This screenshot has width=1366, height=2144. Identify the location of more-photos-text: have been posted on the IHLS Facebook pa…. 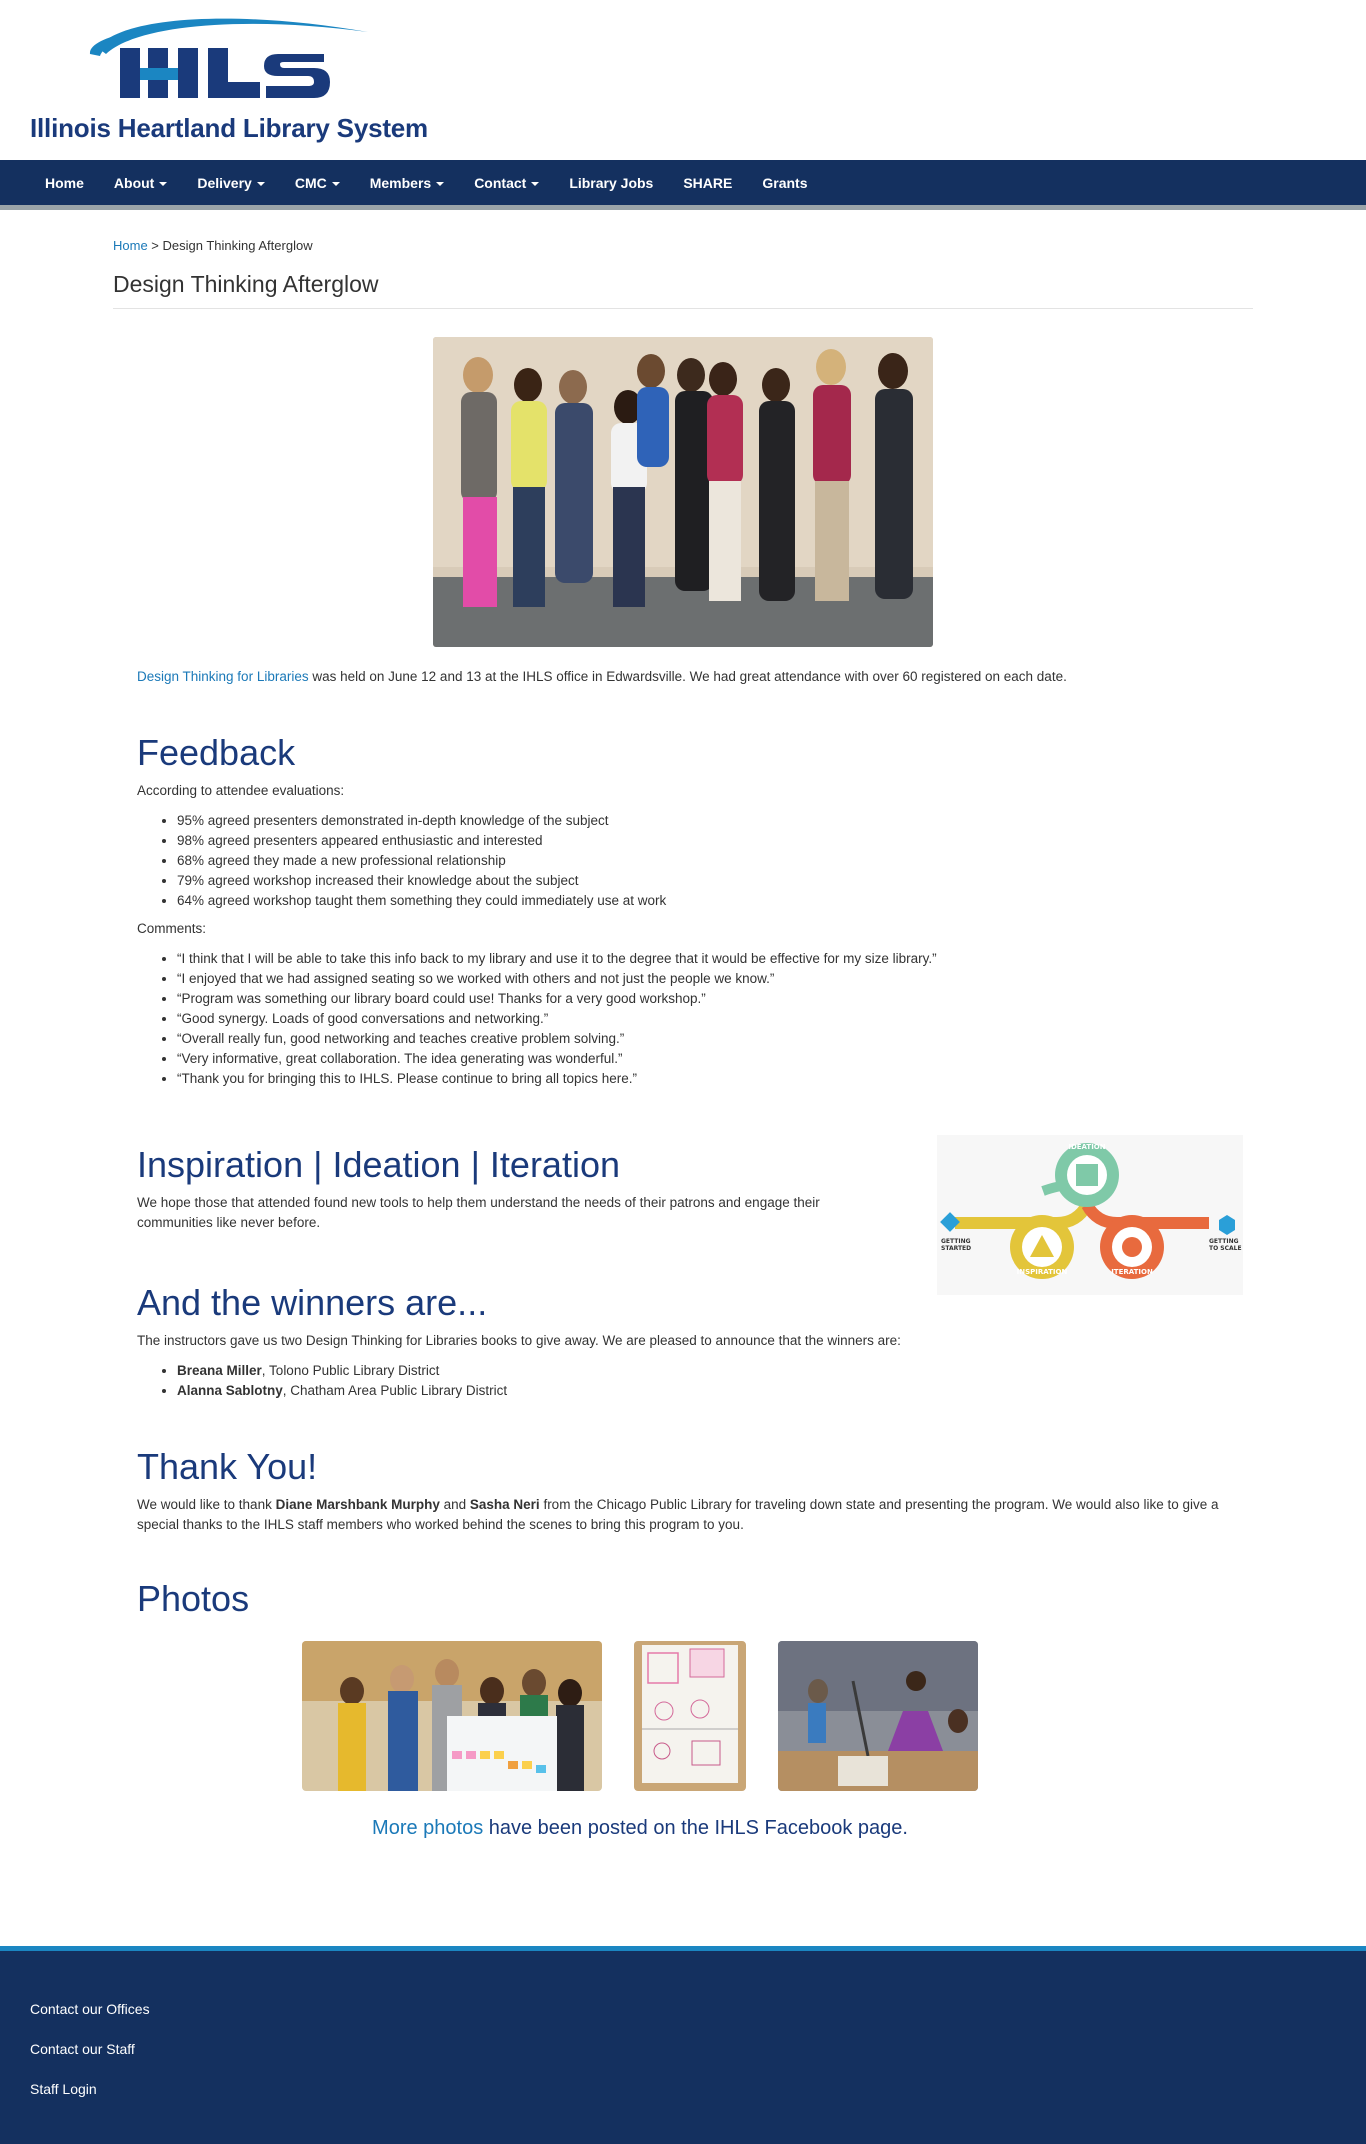
(695, 1828).